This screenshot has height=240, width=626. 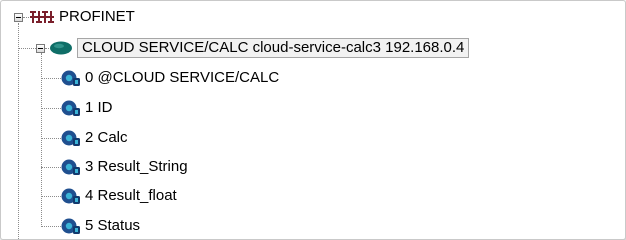 I want to click on tree-node-label: PROFINET, so click(x=97, y=17).